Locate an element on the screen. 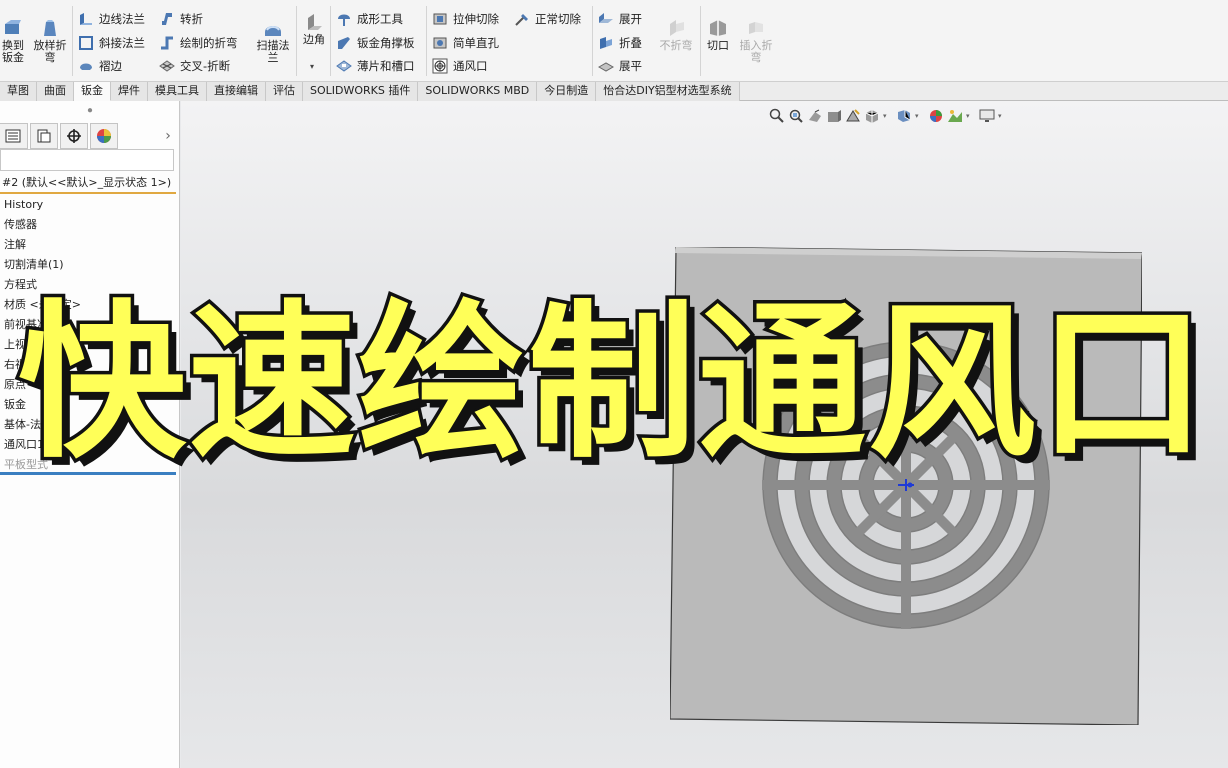 This screenshot has width=1228, height=768. swept-flange-icon is located at coordinates (273, 31).